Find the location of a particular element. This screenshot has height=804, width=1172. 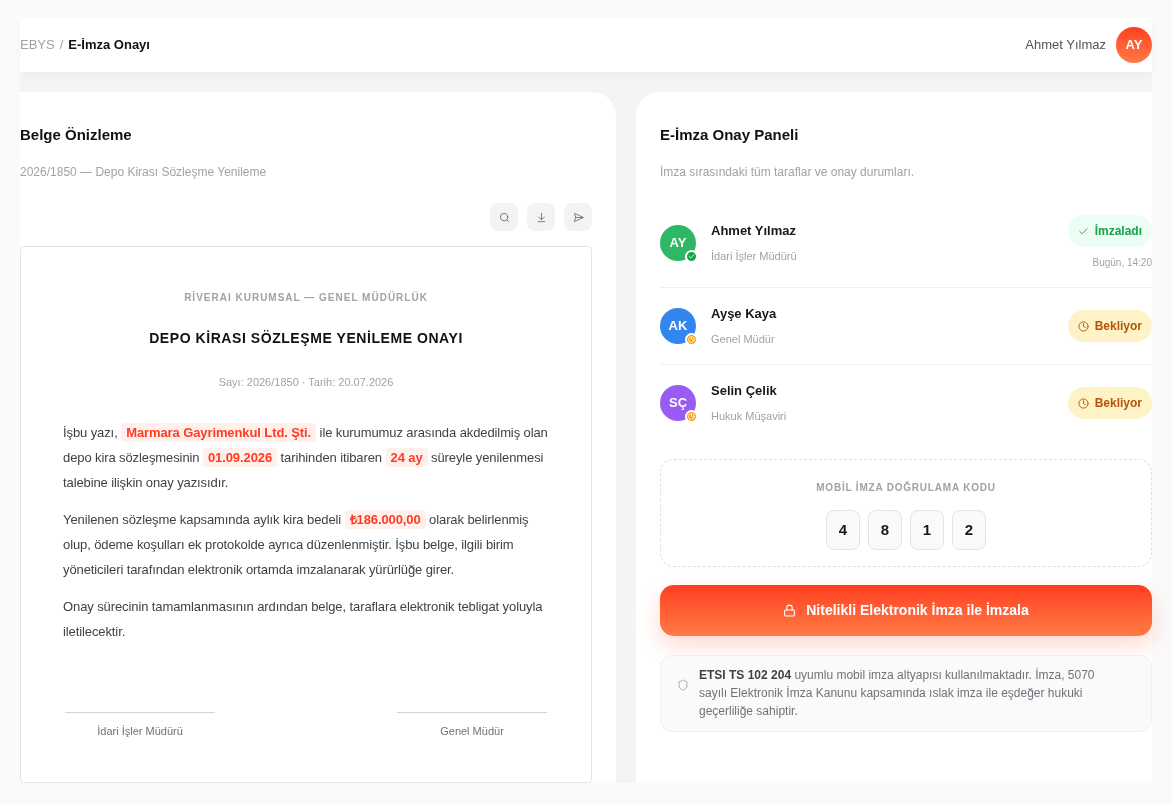

search-icon is located at coordinates (504, 217).